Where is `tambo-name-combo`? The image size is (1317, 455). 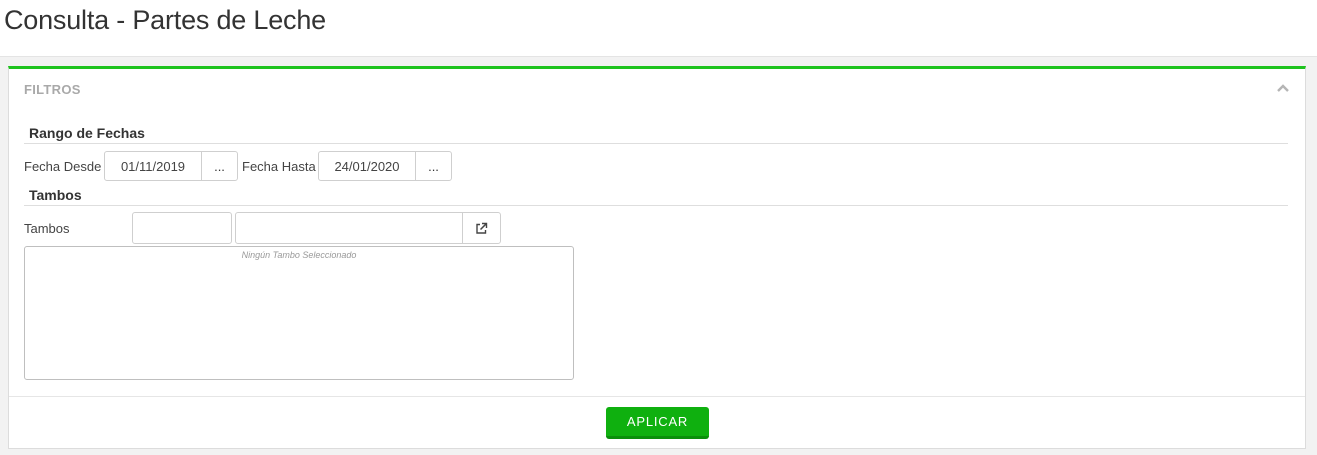 tambo-name-combo is located at coordinates (368, 228).